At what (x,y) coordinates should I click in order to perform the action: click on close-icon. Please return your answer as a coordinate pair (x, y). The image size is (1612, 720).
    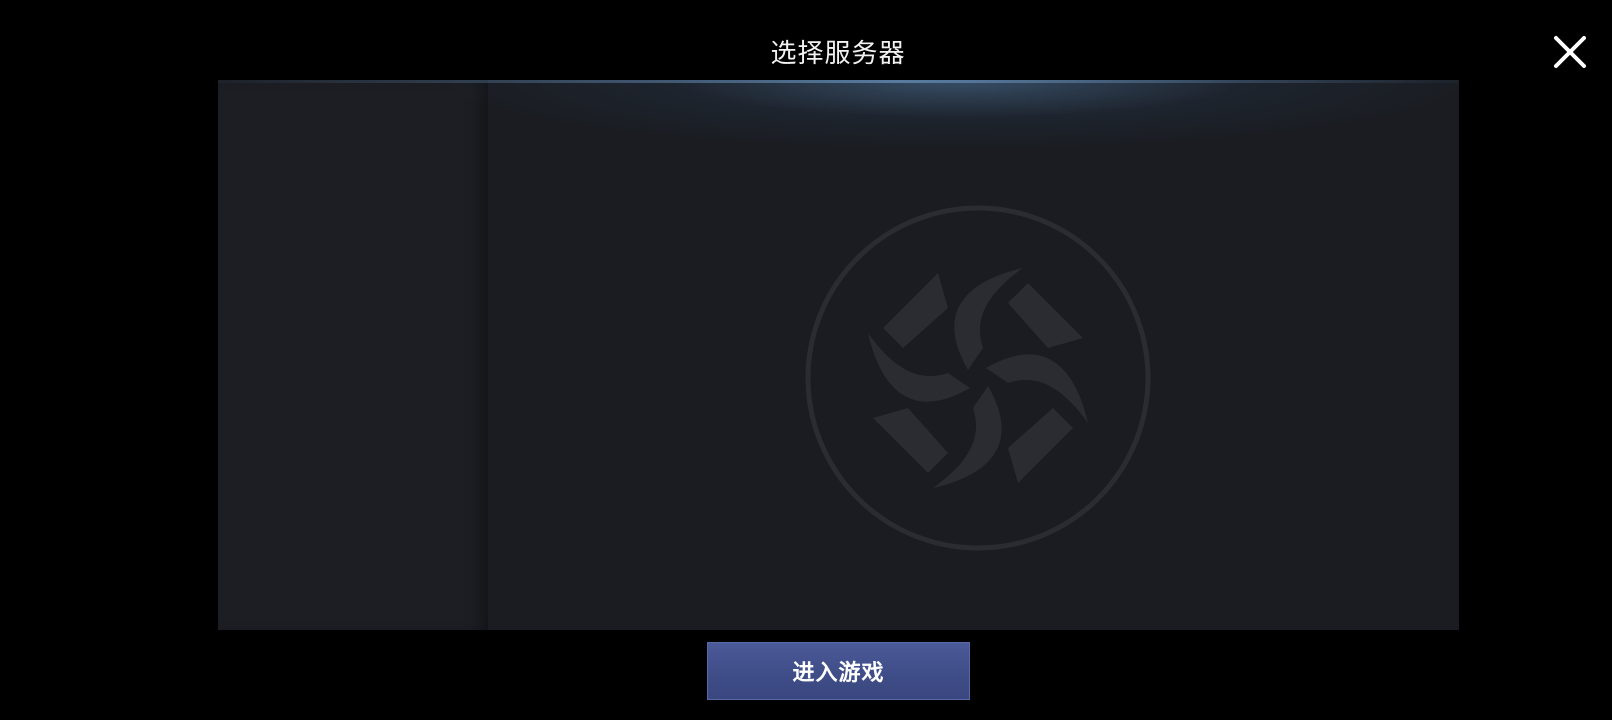
    Looking at the image, I should click on (1570, 52).